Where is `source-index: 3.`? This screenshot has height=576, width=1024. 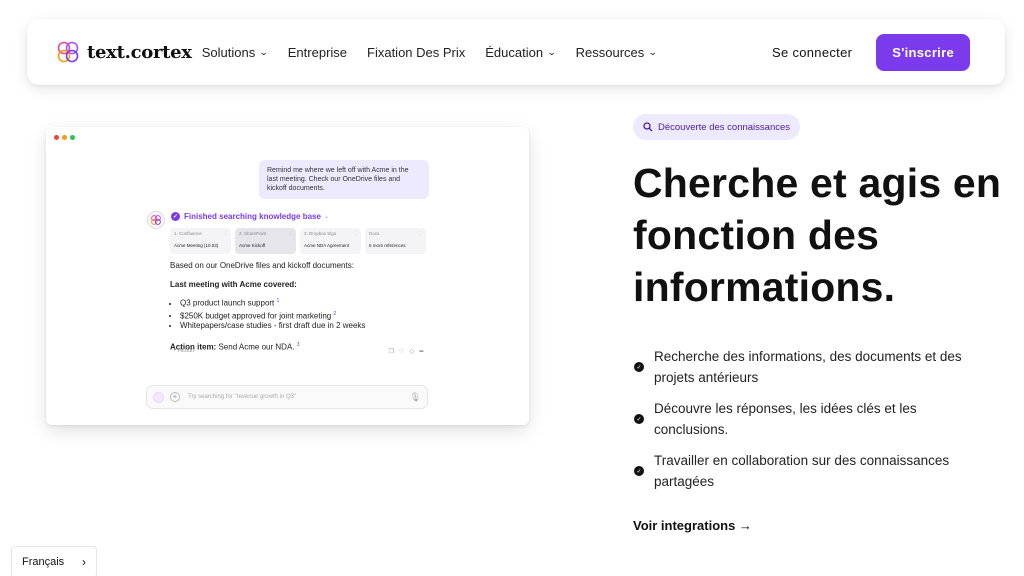 source-index: 3. is located at coordinates (306, 233).